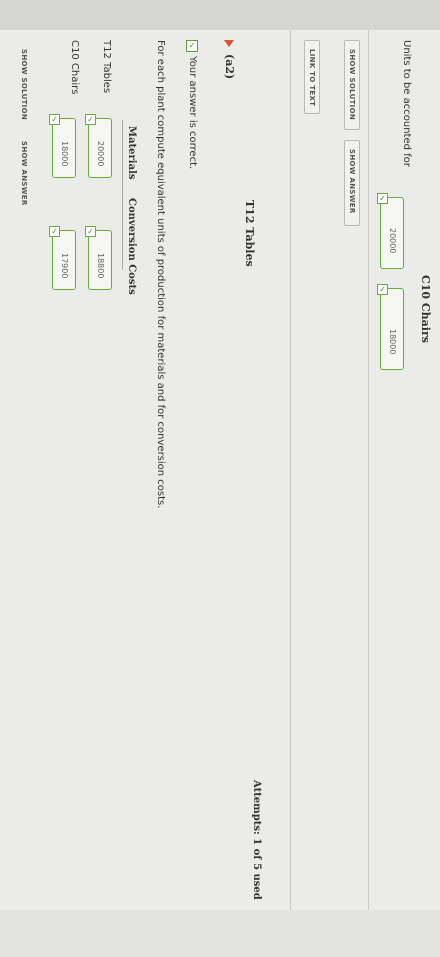  What do you see at coordinates (74, 67) in the screenshot?
I see `row-label-c10: C10 Chairs` at bounding box center [74, 67].